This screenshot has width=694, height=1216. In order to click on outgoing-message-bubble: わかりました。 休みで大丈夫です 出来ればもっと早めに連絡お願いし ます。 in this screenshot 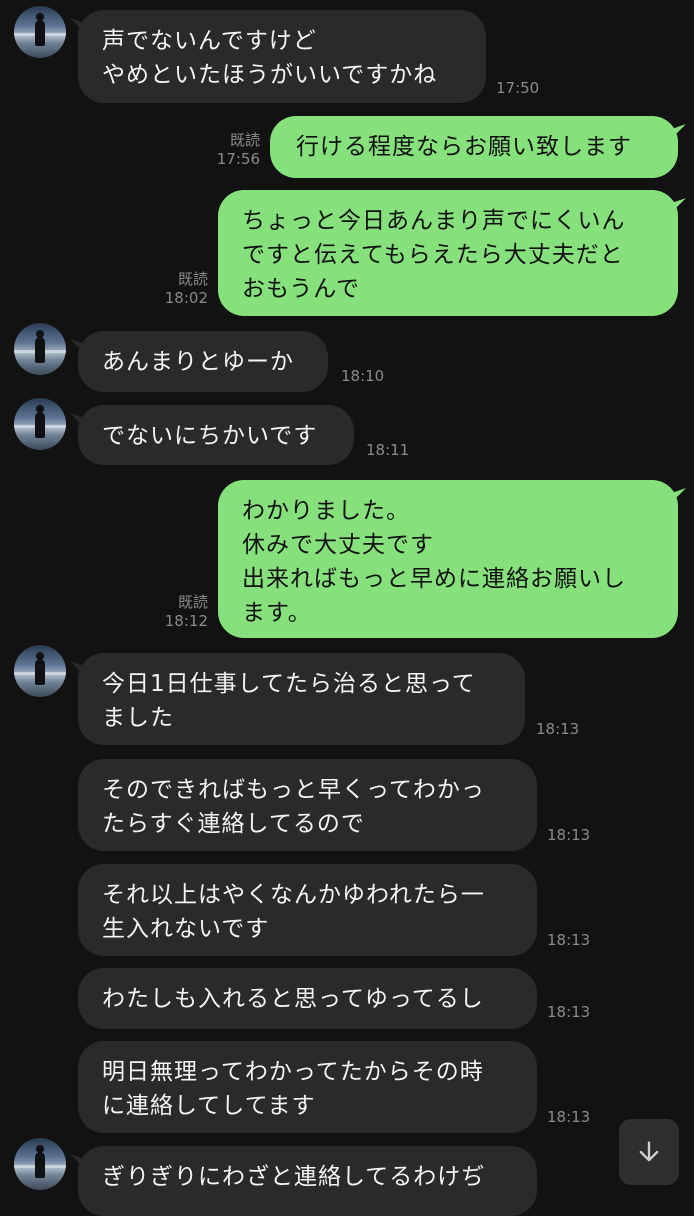, I will do `click(448, 559)`.